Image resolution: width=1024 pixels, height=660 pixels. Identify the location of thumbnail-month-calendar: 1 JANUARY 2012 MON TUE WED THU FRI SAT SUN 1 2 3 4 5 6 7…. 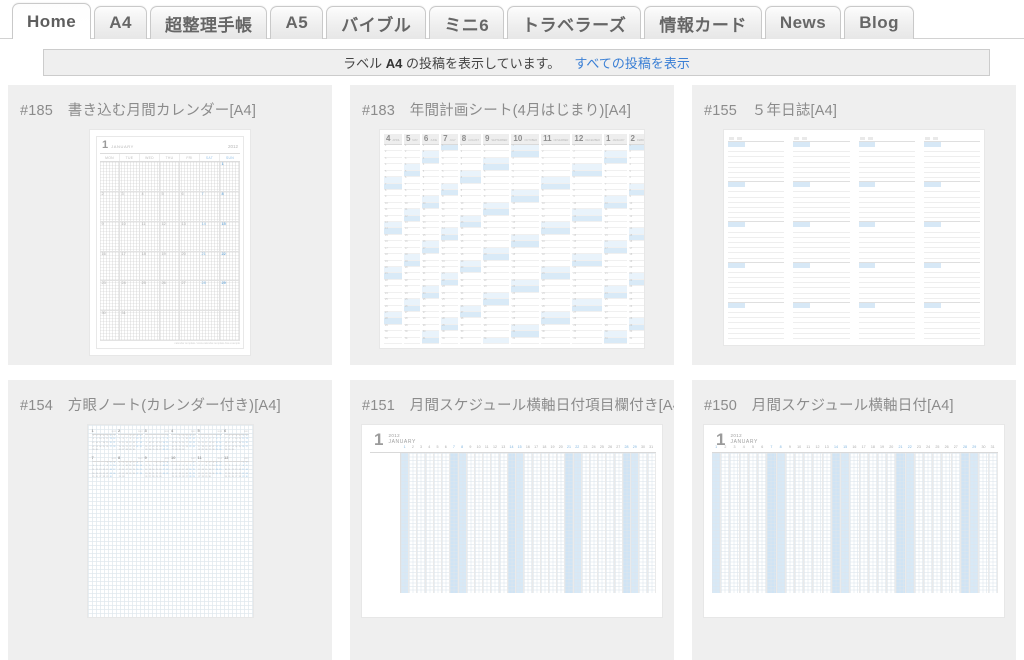
(170, 242).